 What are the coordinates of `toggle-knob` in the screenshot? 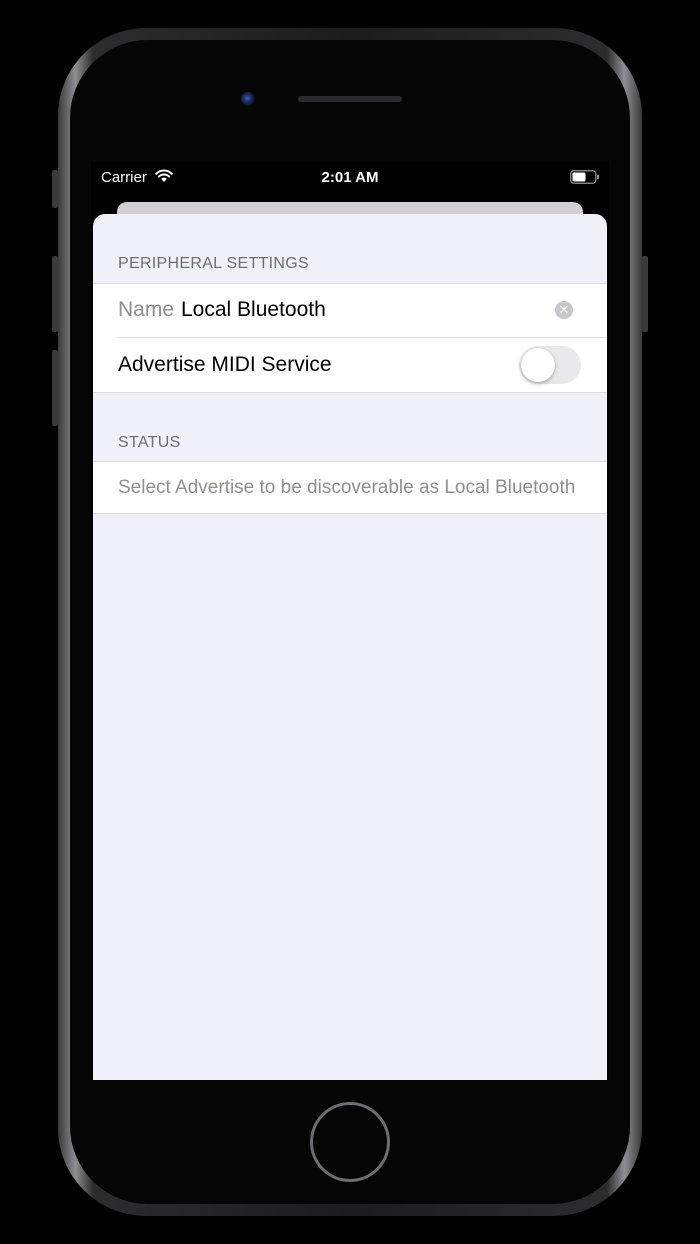 It's located at (538, 365).